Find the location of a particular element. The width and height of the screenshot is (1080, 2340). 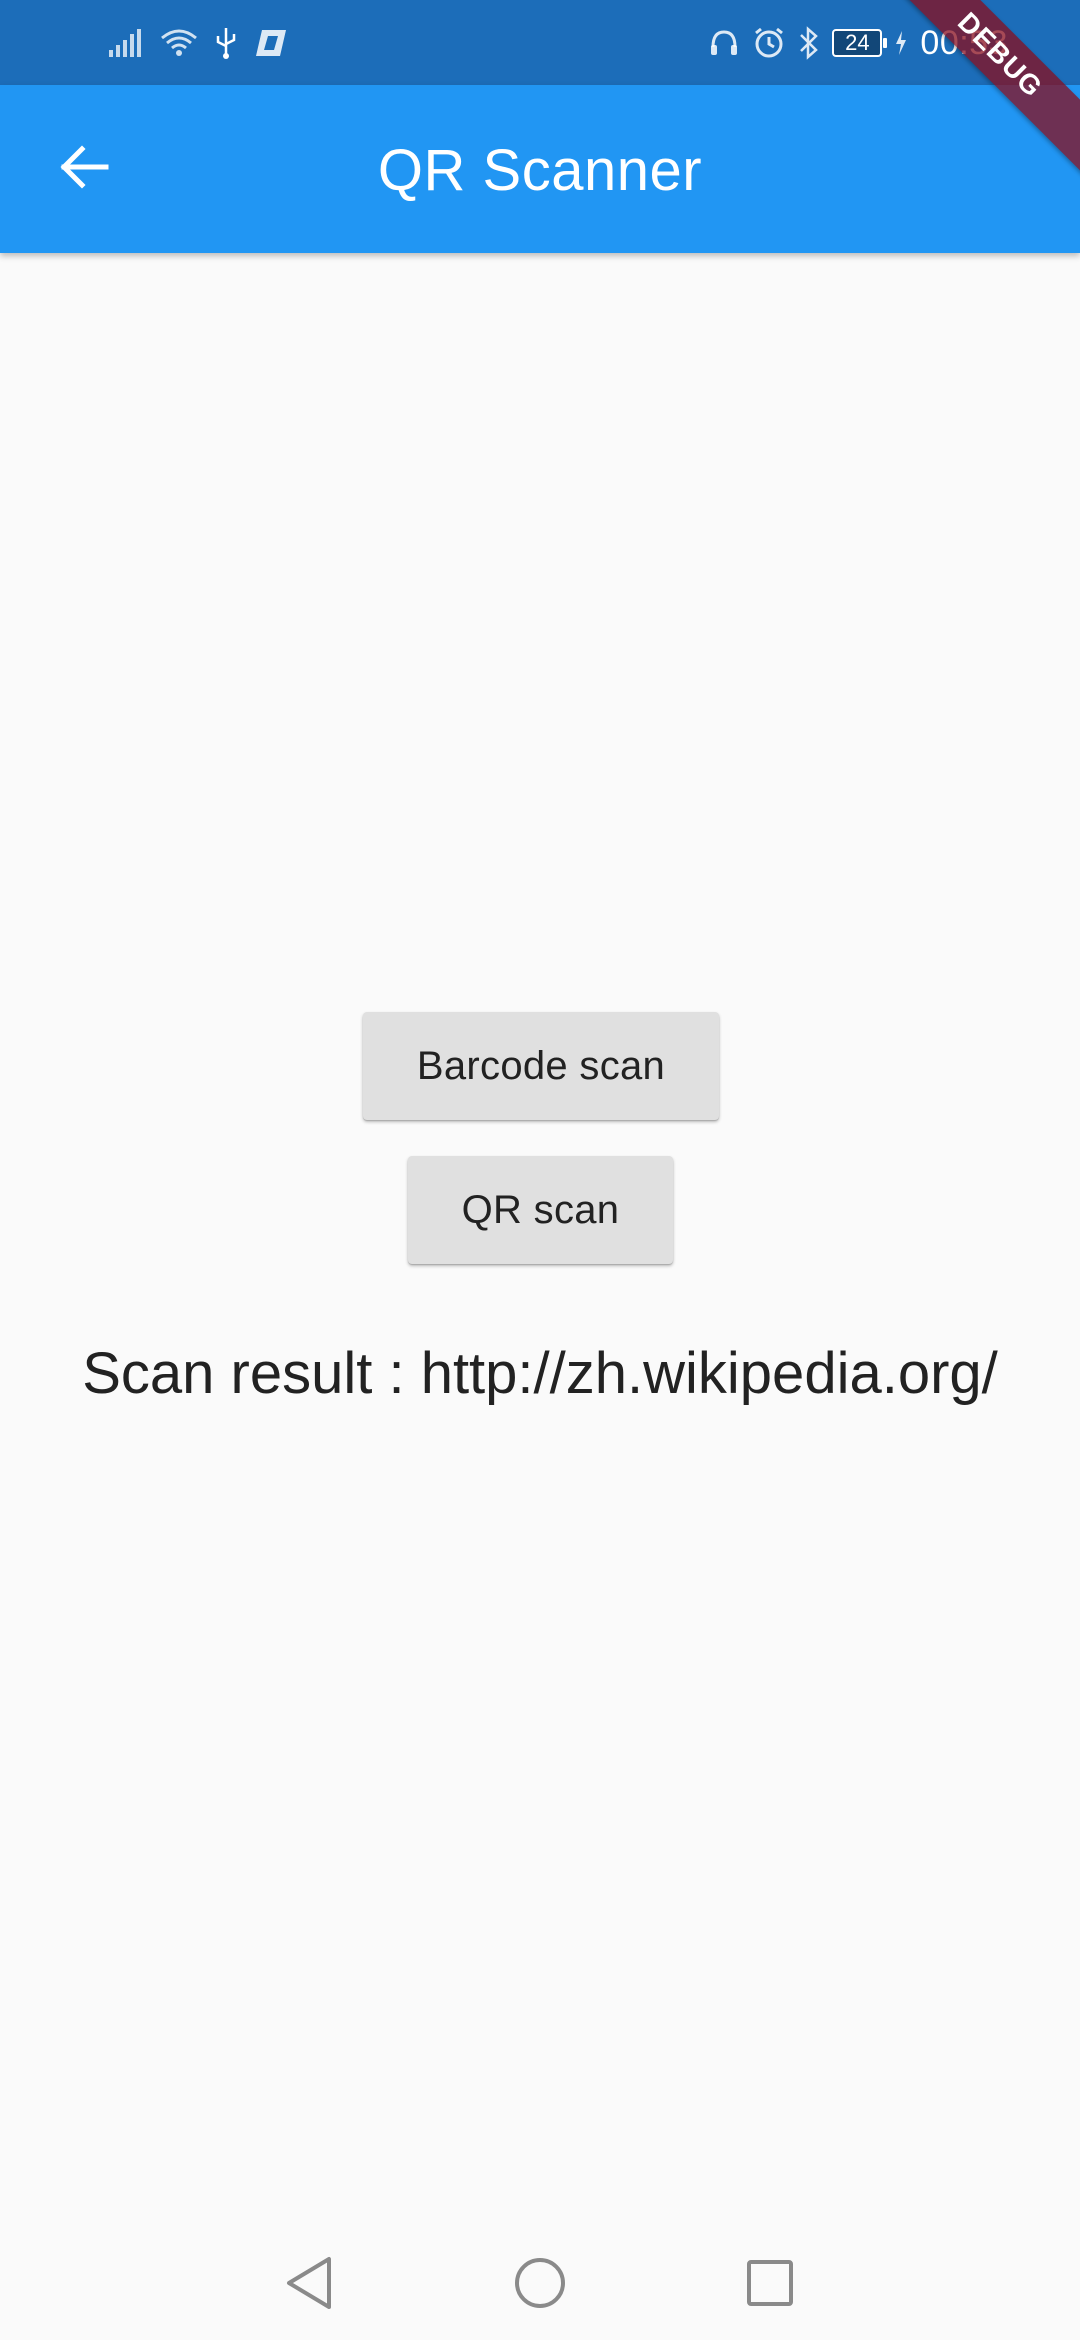

alarm-icon is located at coordinates (769, 43).